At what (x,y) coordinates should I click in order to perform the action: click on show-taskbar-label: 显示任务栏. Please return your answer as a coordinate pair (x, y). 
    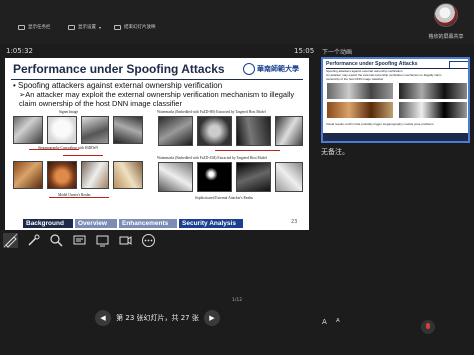
    Looking at the image, I should click on (39, 27).